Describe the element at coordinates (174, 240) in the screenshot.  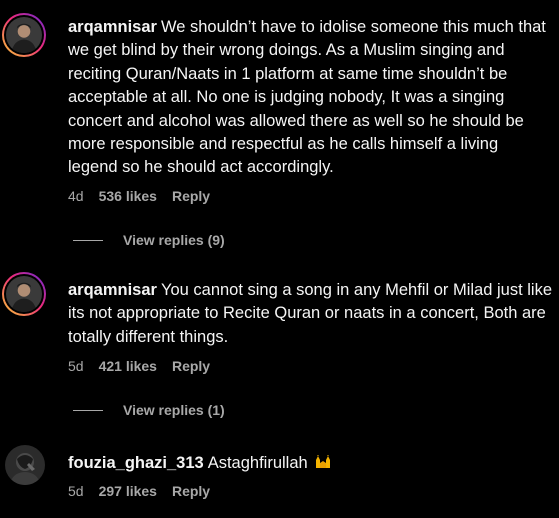
I see `view-replies-label: View replies (9)` at that location.